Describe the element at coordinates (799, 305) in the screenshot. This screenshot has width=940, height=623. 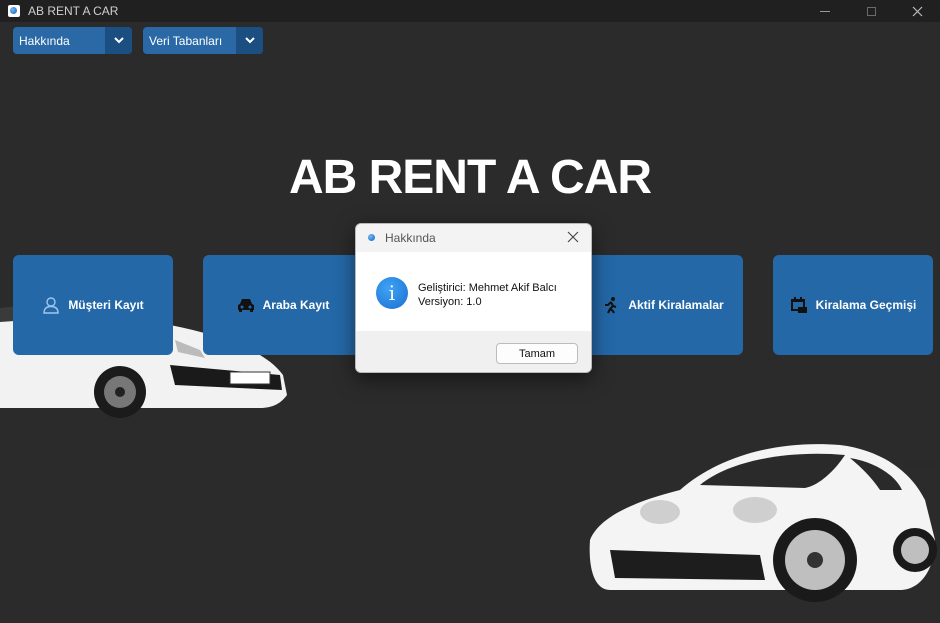
I see `calendar-icon` at that location.